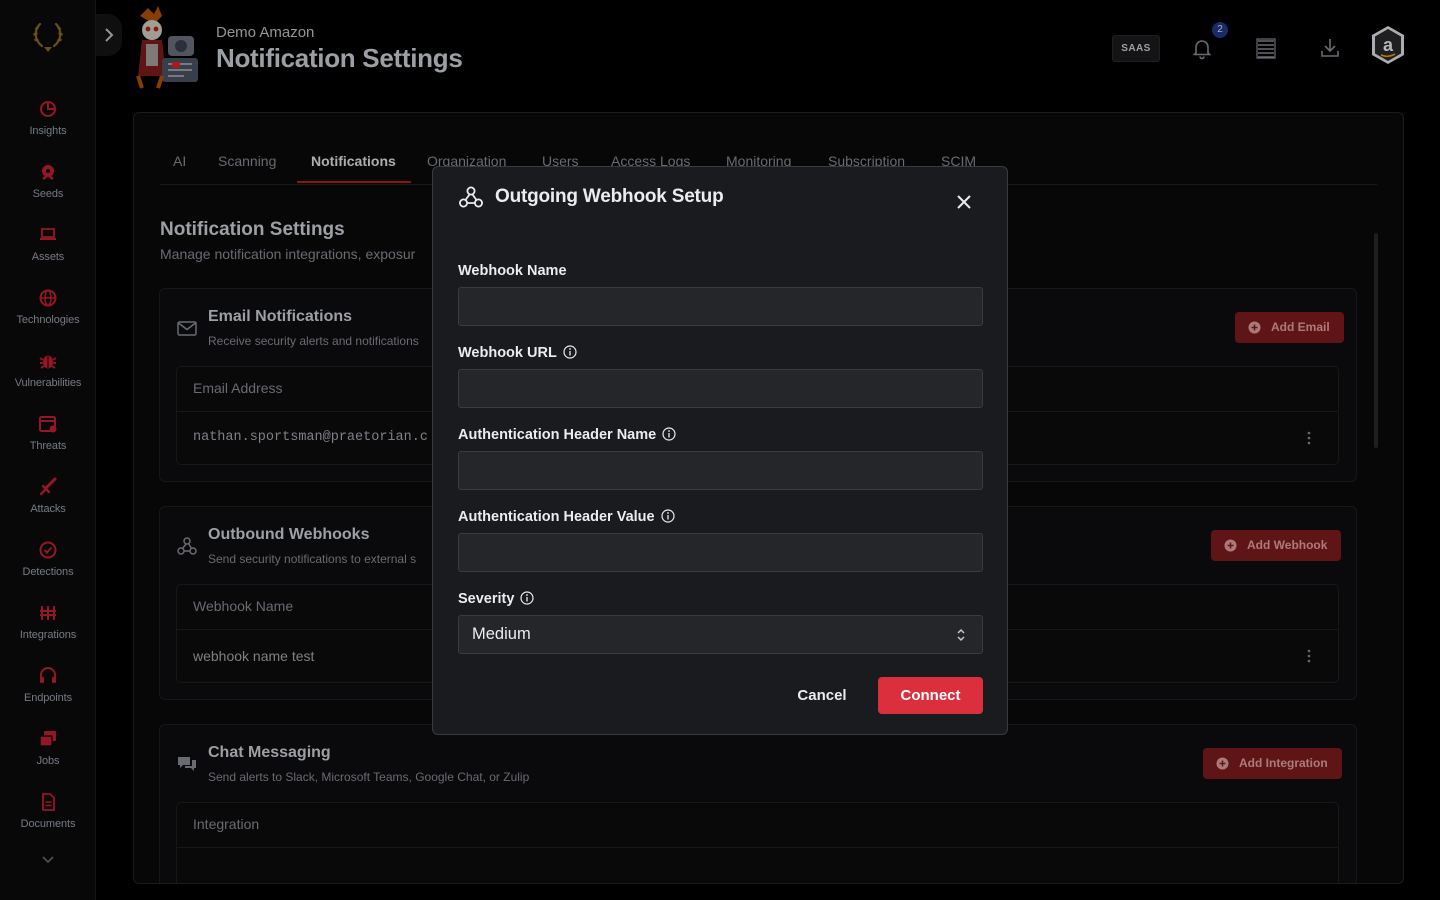  What do you see at coordinates (486, 599) in the screenshot?
I see `label-text: Severity` at bounding box center [486, 599].